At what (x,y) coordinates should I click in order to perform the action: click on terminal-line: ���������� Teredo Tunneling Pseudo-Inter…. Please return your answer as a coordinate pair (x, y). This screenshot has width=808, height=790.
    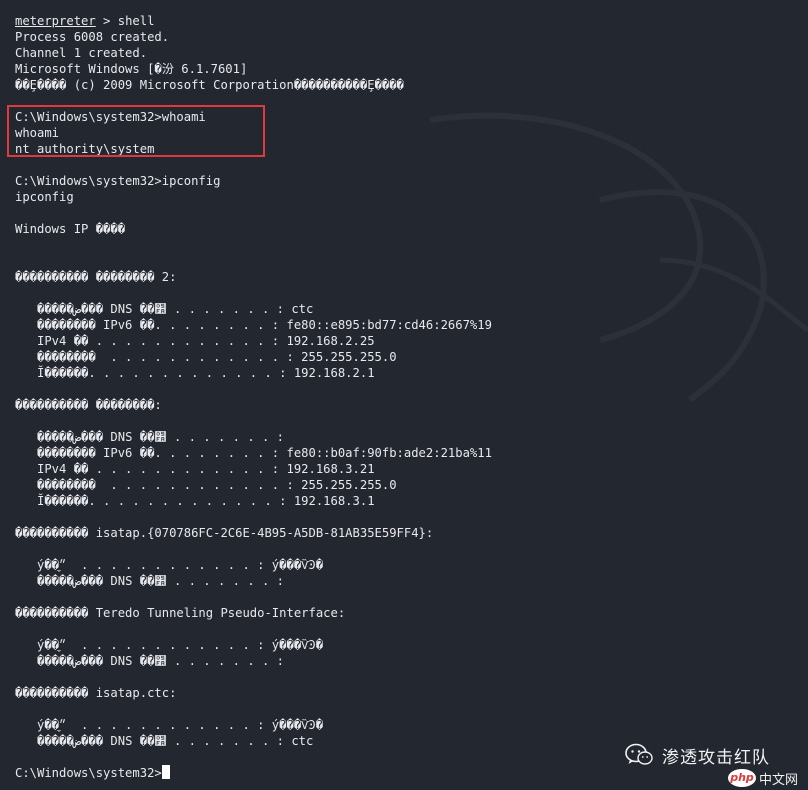
    Looking at the image, I should click on (253, 613).